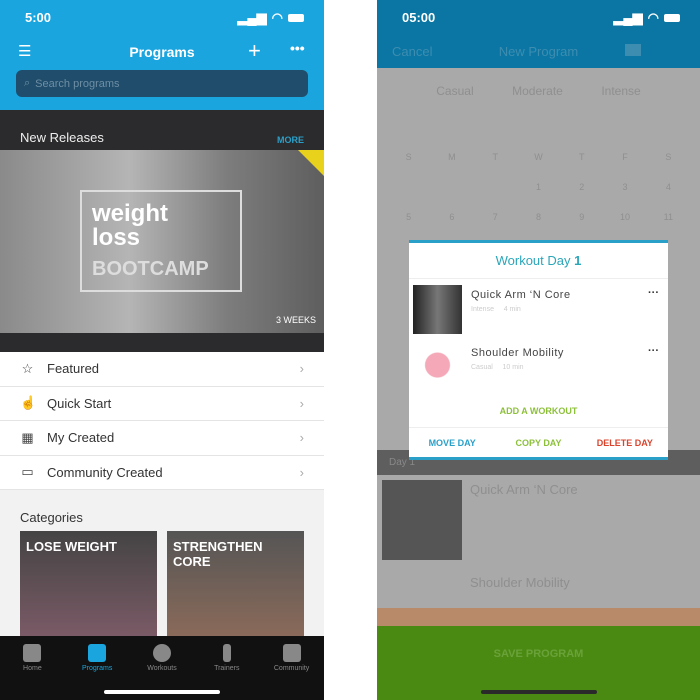  What do you see at coordinates (668, 227) in the screenshot?
I see `calendar-cell: 11` at bounding box center [668, 227].